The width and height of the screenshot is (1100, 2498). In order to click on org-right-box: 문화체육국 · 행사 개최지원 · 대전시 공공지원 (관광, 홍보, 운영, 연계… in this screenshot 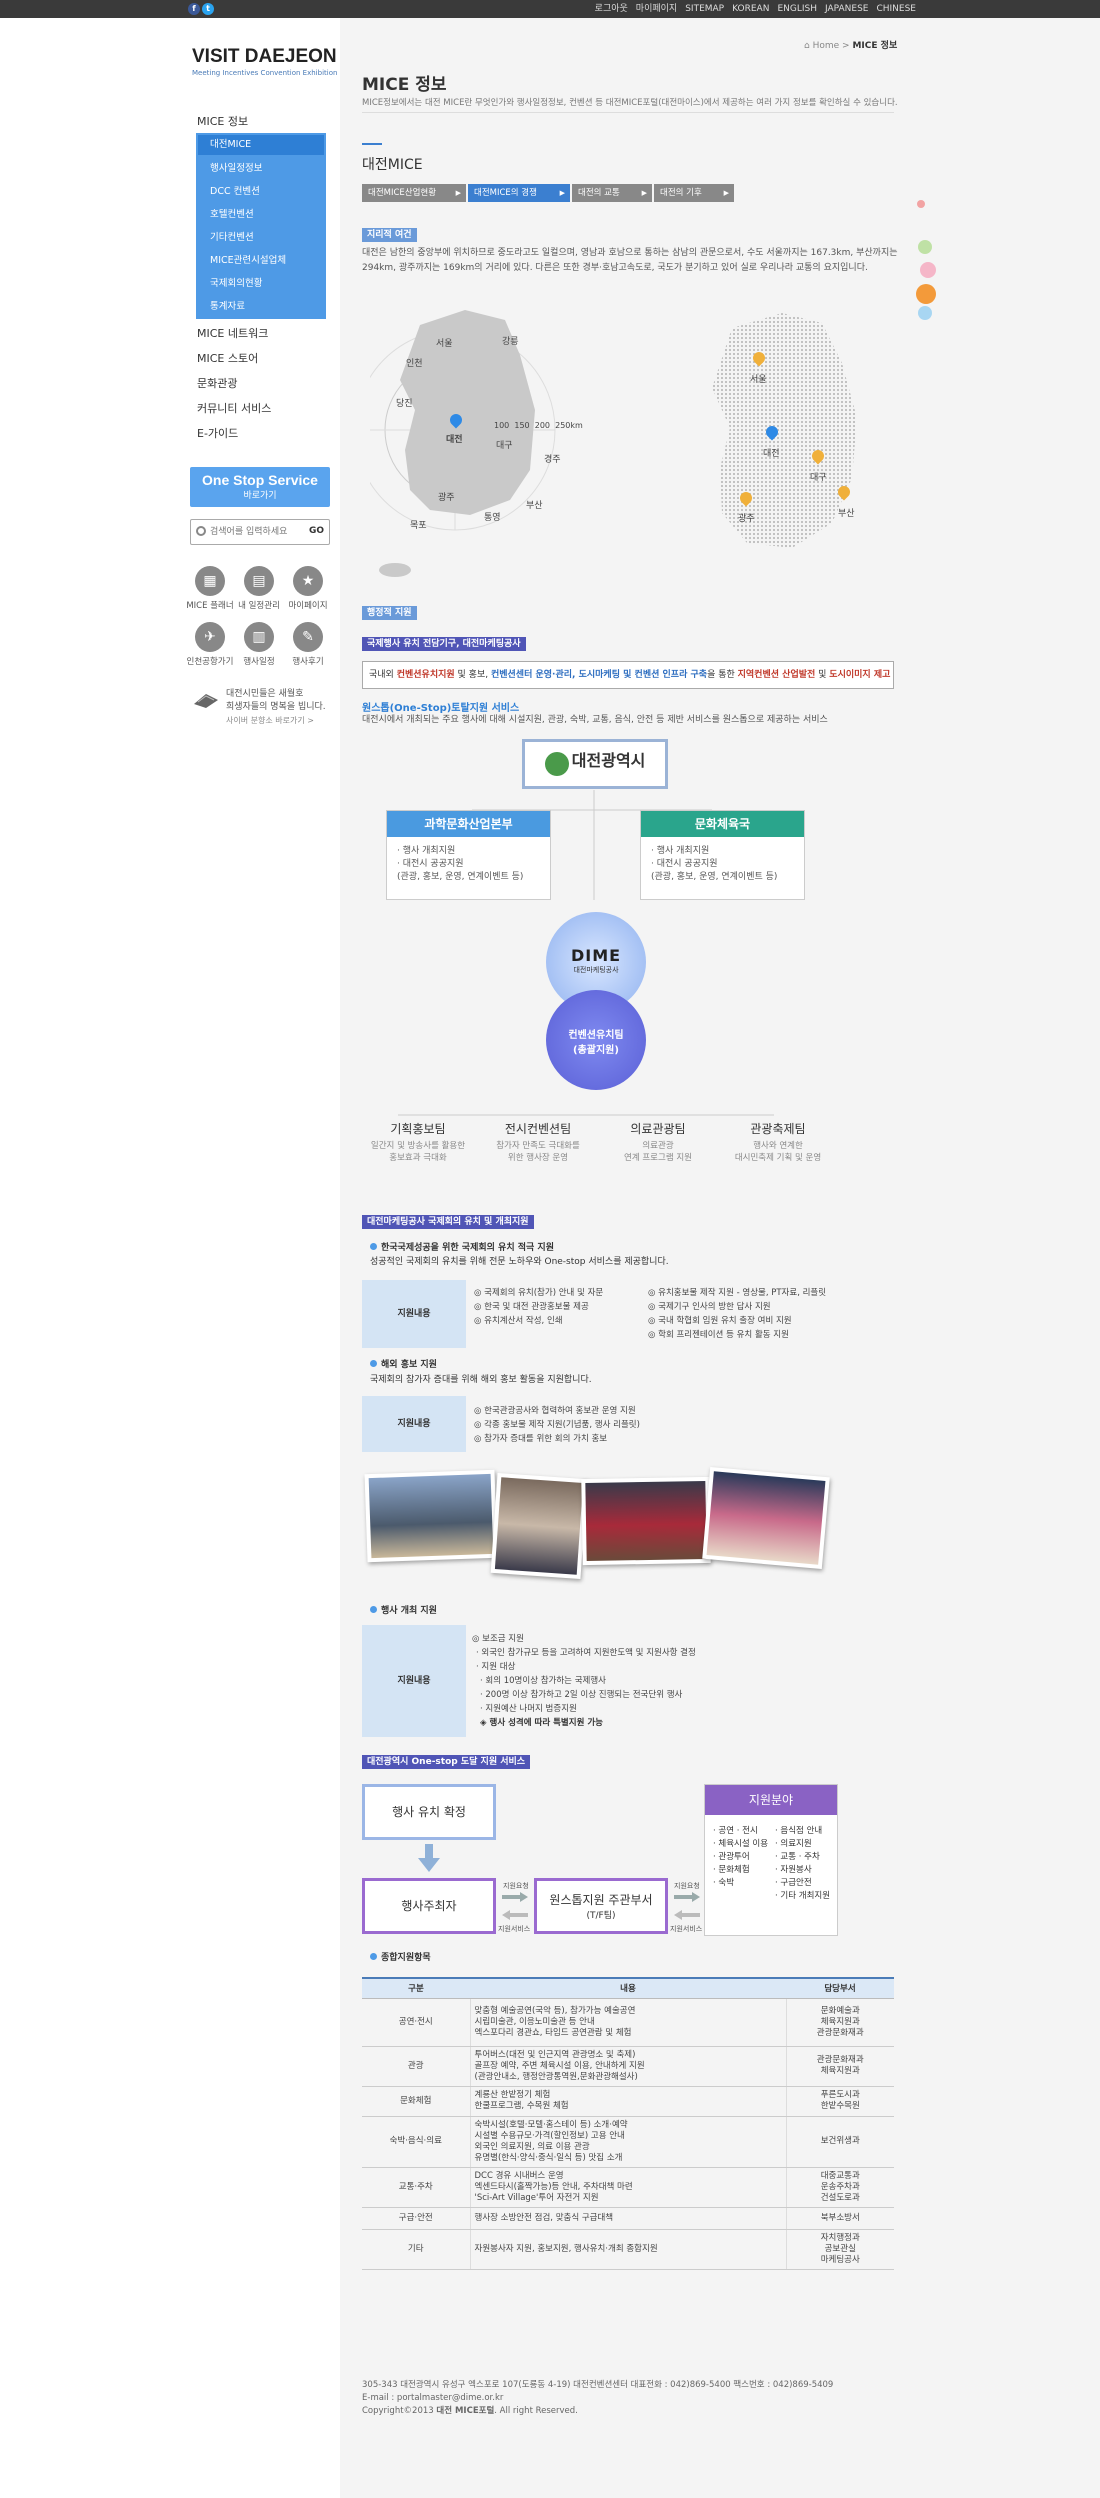, I will do `click(722, 855)`.